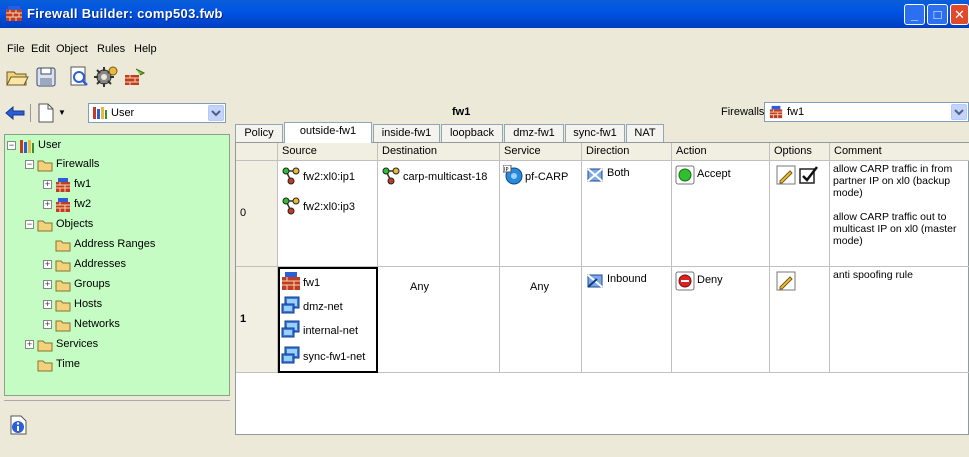  Describe the element at coordinates (328, 152) in the screenshot. I see `column-header-source: Source` at that location.